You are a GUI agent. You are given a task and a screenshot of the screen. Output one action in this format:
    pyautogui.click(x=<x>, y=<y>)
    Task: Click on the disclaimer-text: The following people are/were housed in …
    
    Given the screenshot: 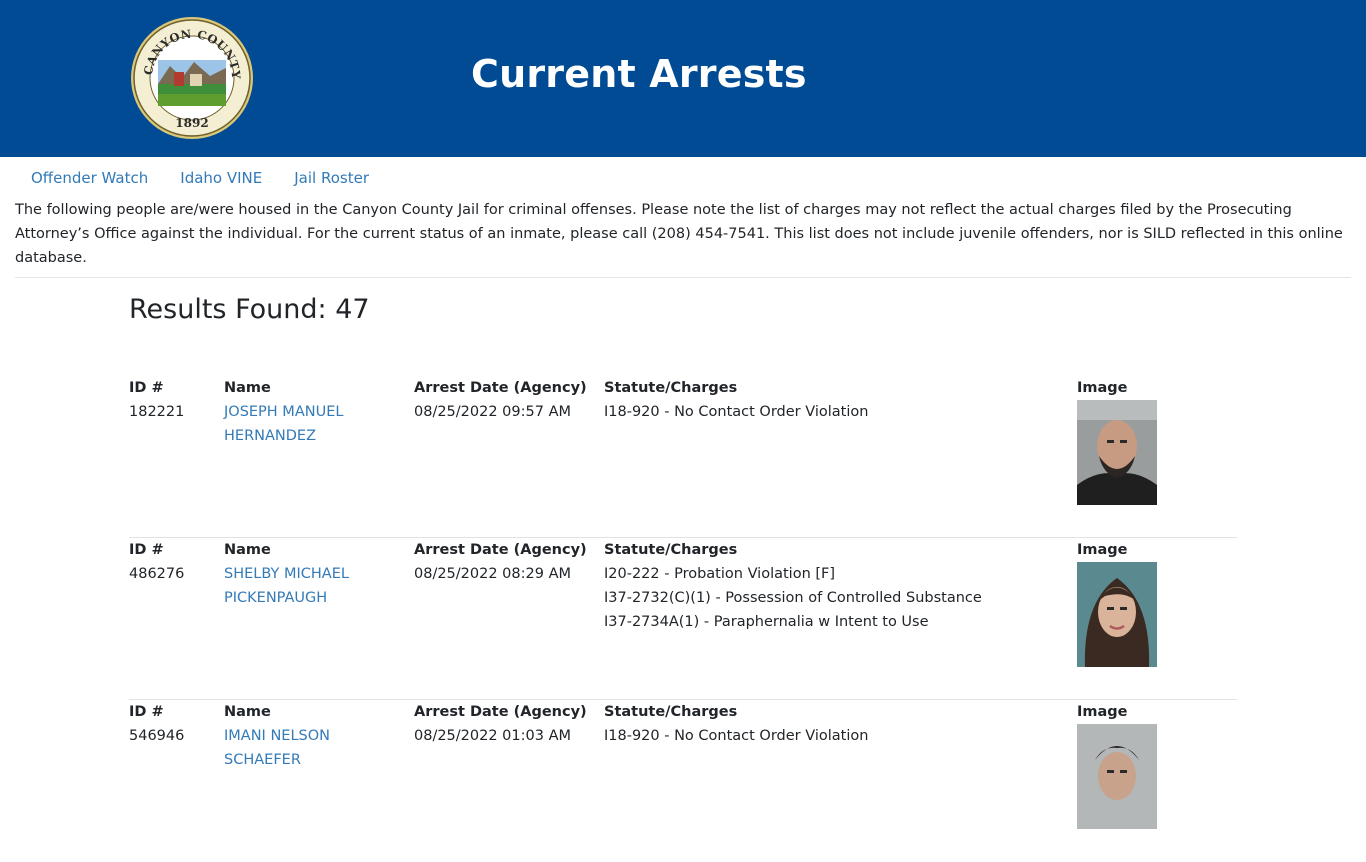 What is the action you would take?
    pyautogui.click(x=679, y=234)
    